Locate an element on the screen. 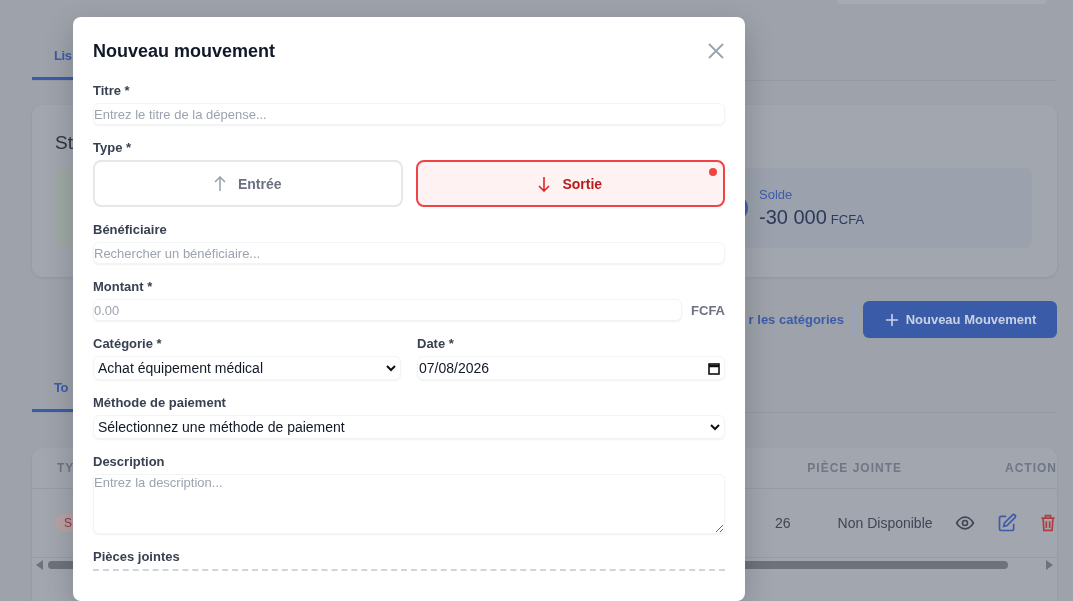  balance-label: Solde is located at coordinates (776, 194).